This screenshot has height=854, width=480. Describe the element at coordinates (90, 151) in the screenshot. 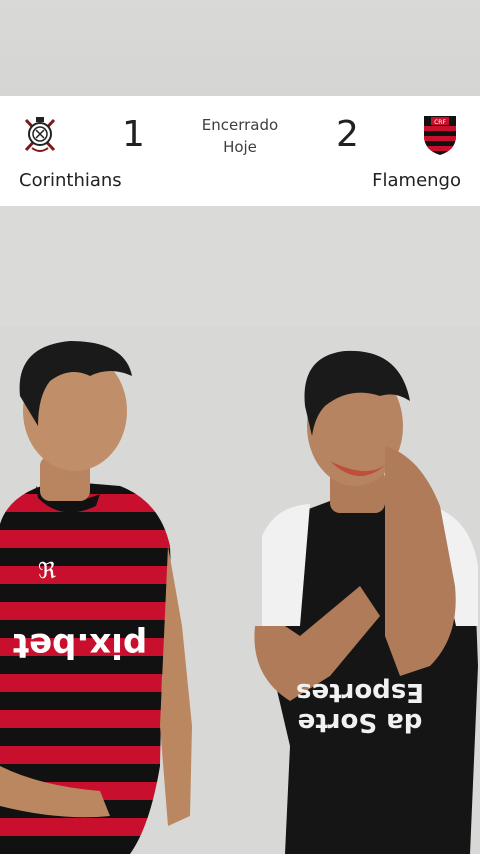

I see `home-team: Corinthians` at that location.